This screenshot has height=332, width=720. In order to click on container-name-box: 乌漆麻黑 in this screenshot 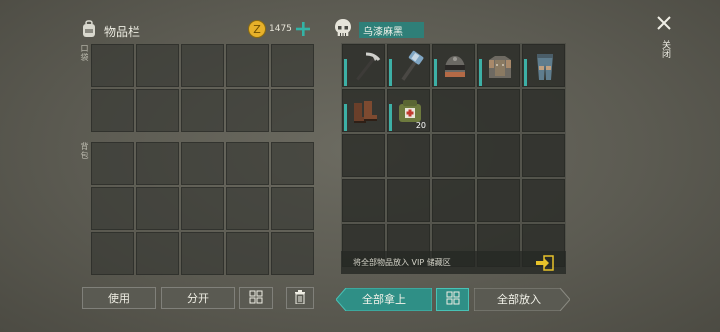, I will do `click(391, 30)`.